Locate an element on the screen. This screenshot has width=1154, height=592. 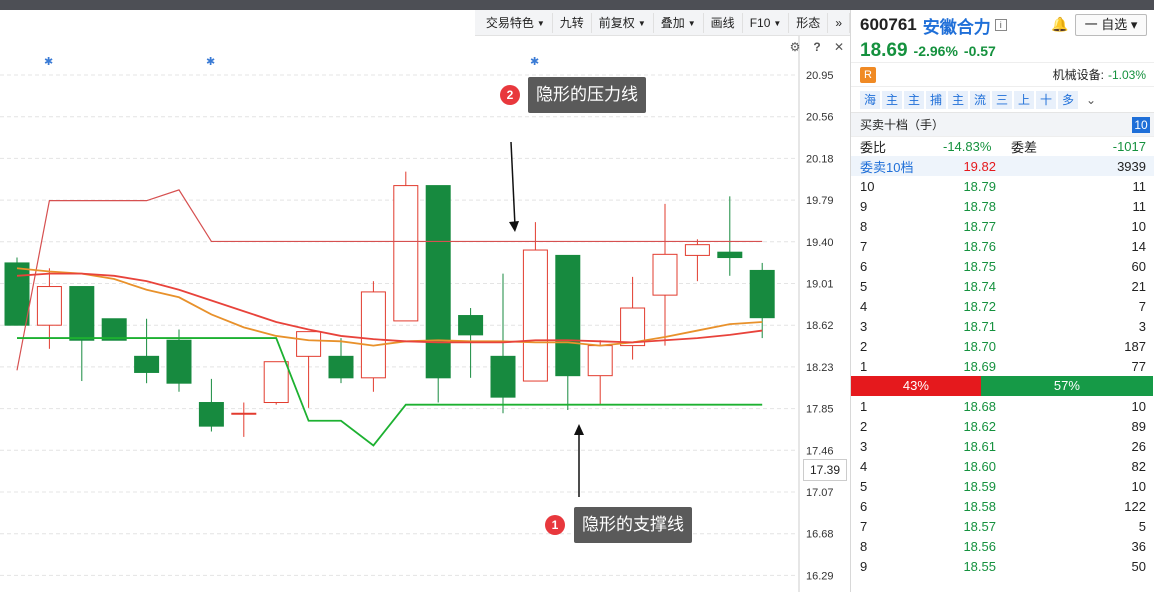
watchlist-button: 一 自选 ▾ is located at coordinates (1111, 25).